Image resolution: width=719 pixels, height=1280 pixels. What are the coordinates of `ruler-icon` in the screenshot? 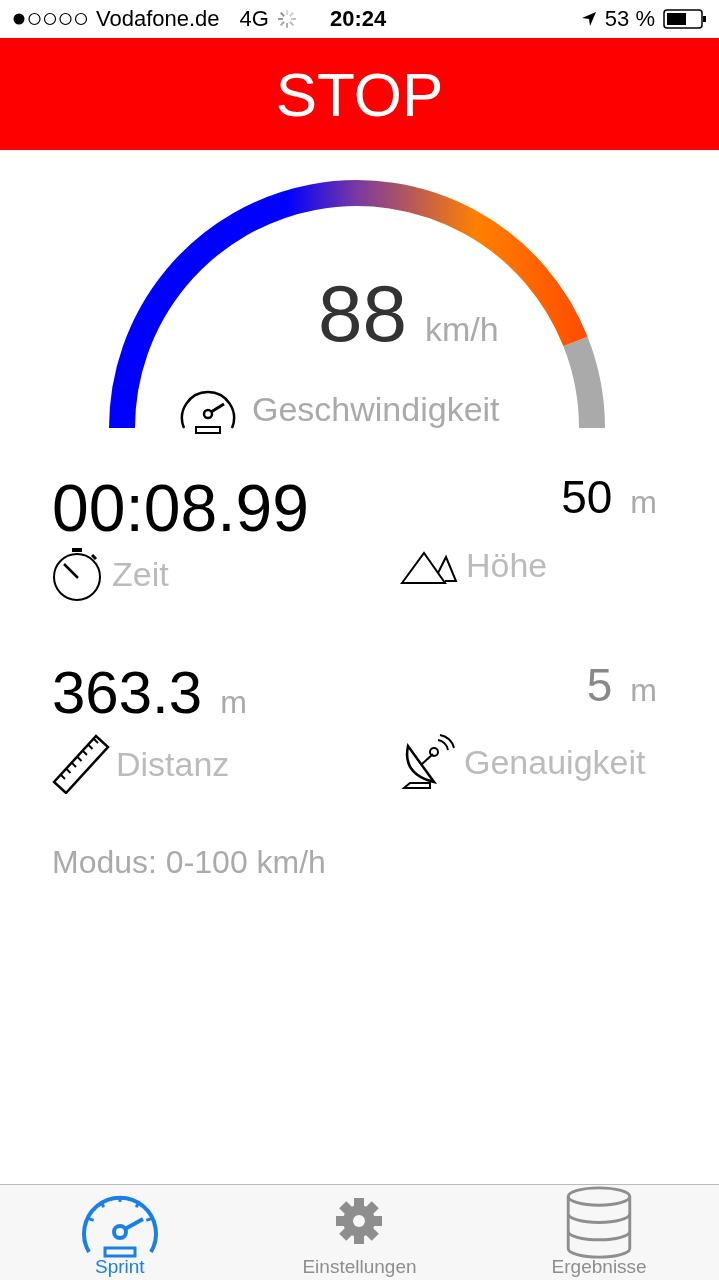 It's located at (81, 764).